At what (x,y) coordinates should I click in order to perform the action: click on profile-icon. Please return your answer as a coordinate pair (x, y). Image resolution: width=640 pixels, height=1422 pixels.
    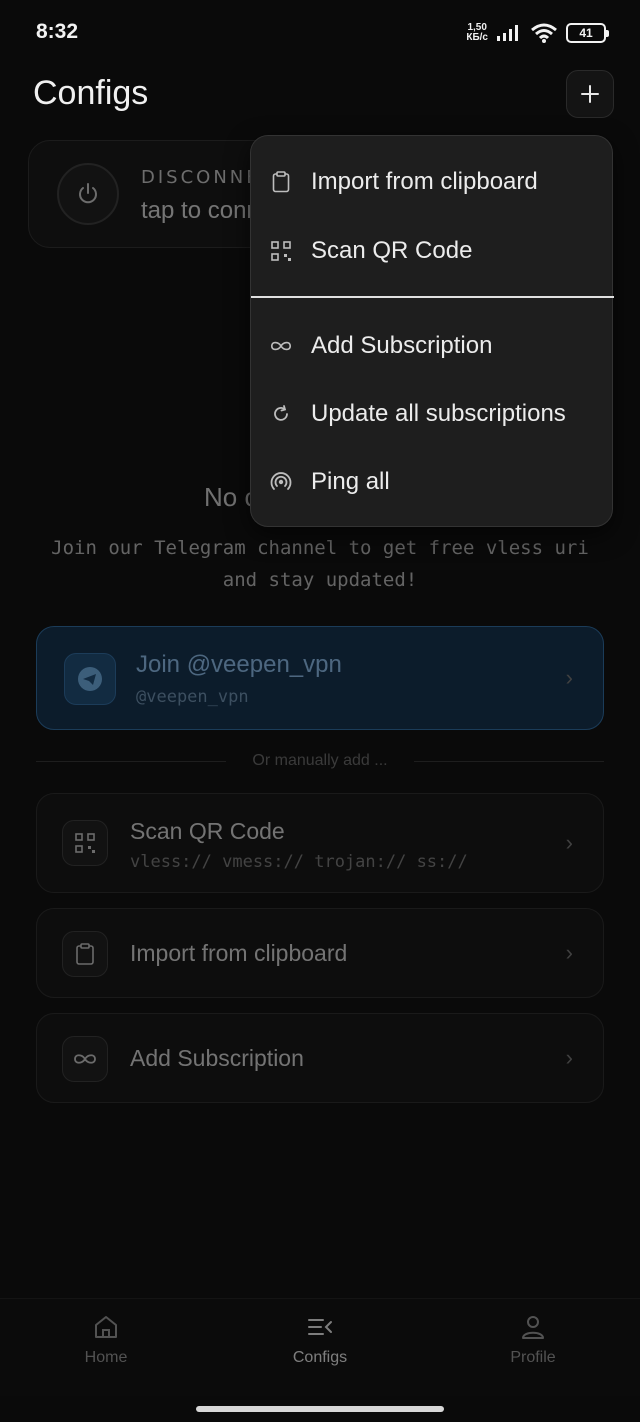
    Looking at the image, I should click on (533, 1327).